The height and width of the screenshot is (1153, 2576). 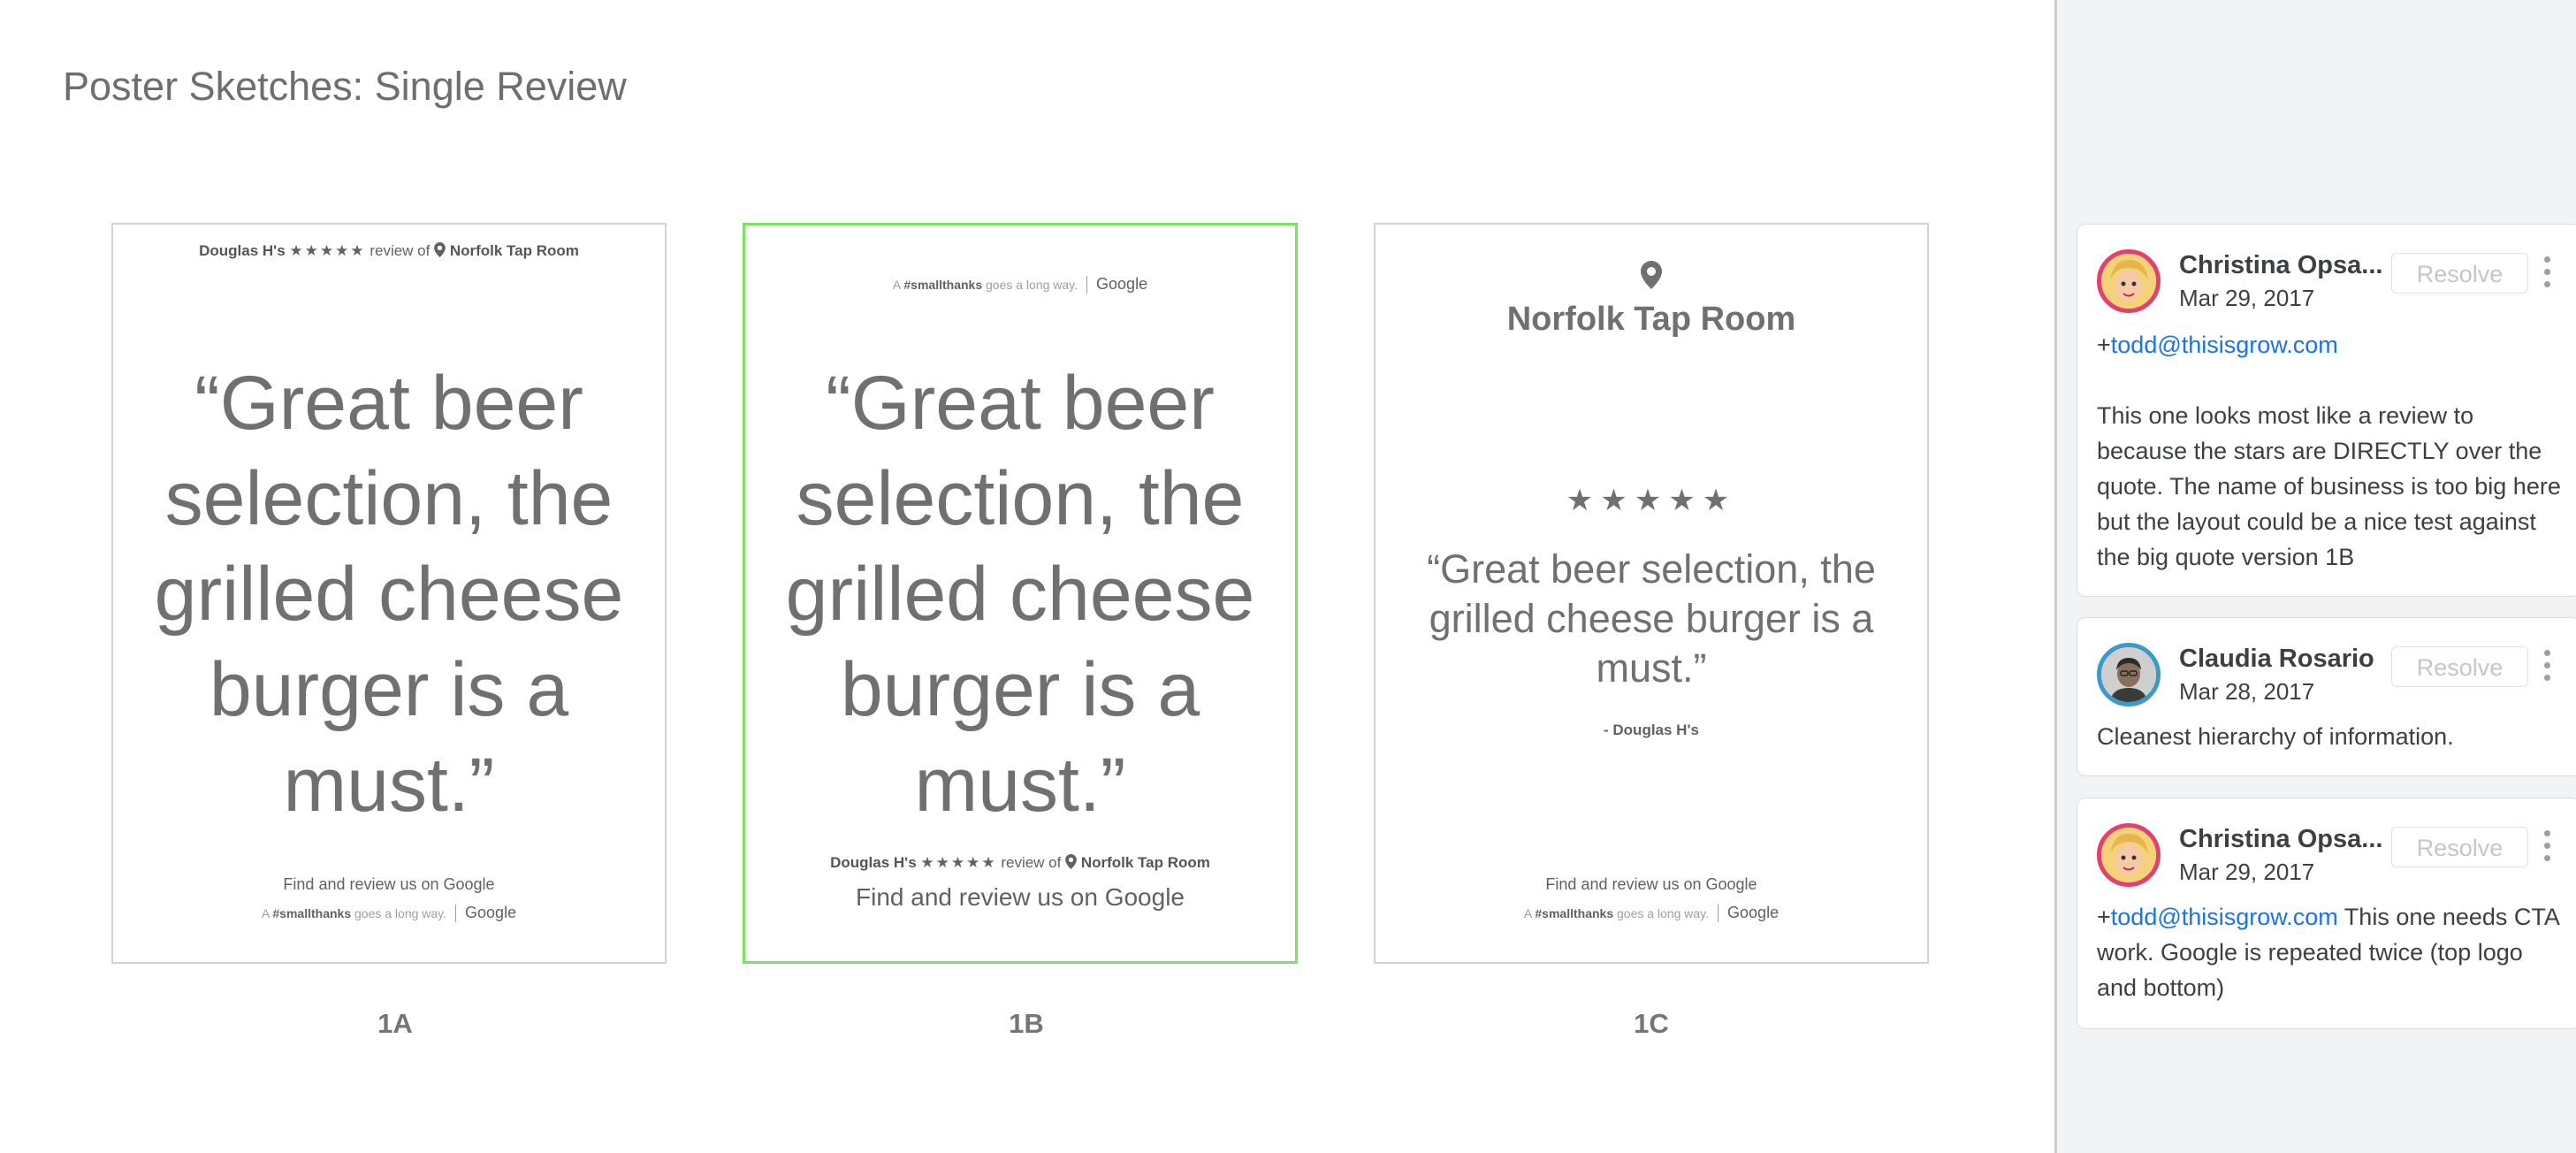 I want to click on comment-date: Mar 28, 2017, so click(x=2247, y=691).